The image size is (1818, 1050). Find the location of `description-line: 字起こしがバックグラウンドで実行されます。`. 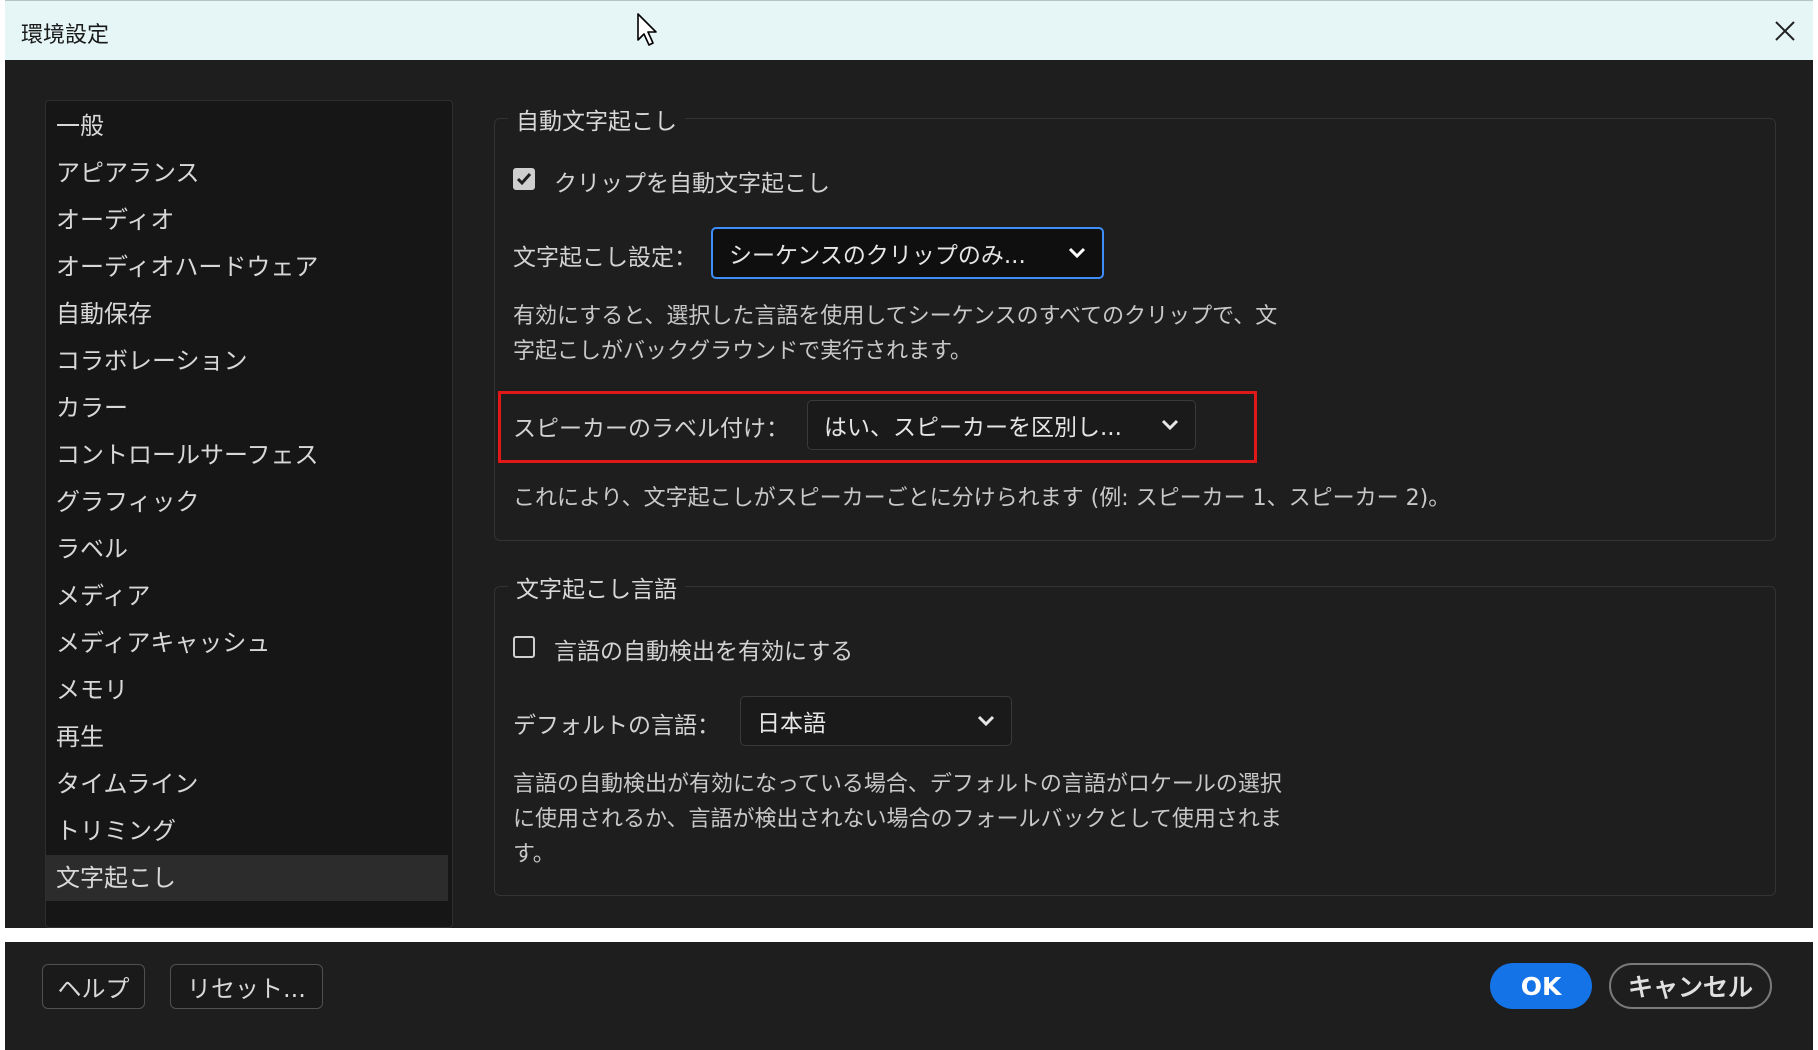

description-line: 字起こしがバックグラウンドで実行されます。 is located at coordinates (742, 351).